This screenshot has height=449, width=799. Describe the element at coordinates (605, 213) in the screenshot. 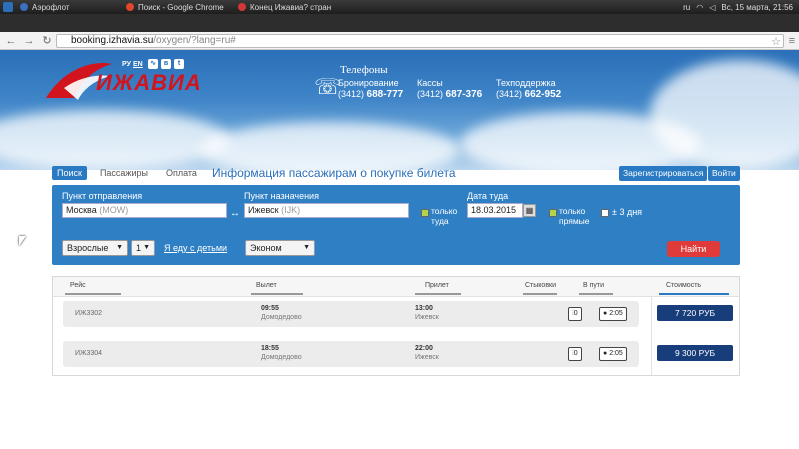

I see `plus-minus-checkbox` at that location.